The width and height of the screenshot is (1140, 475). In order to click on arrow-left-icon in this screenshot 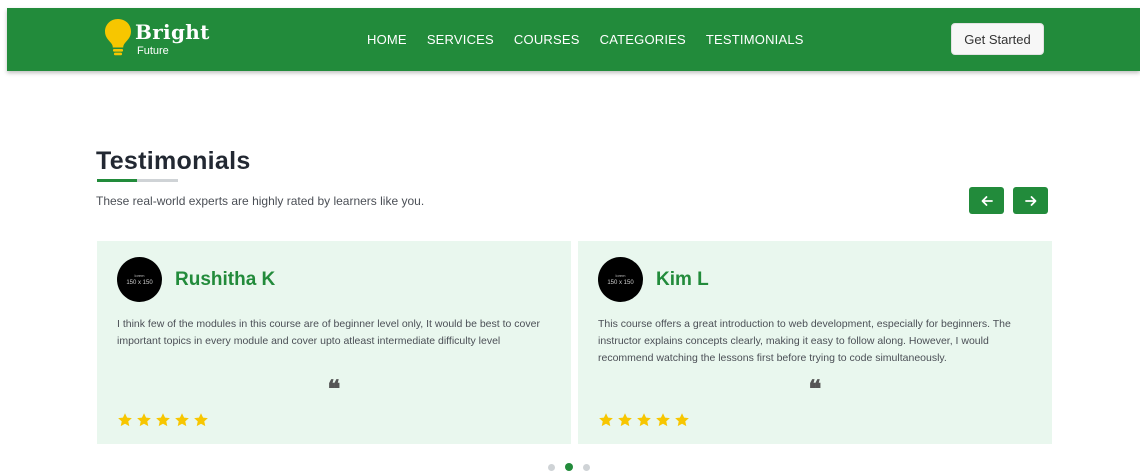, I will do `click(987, 200)`.